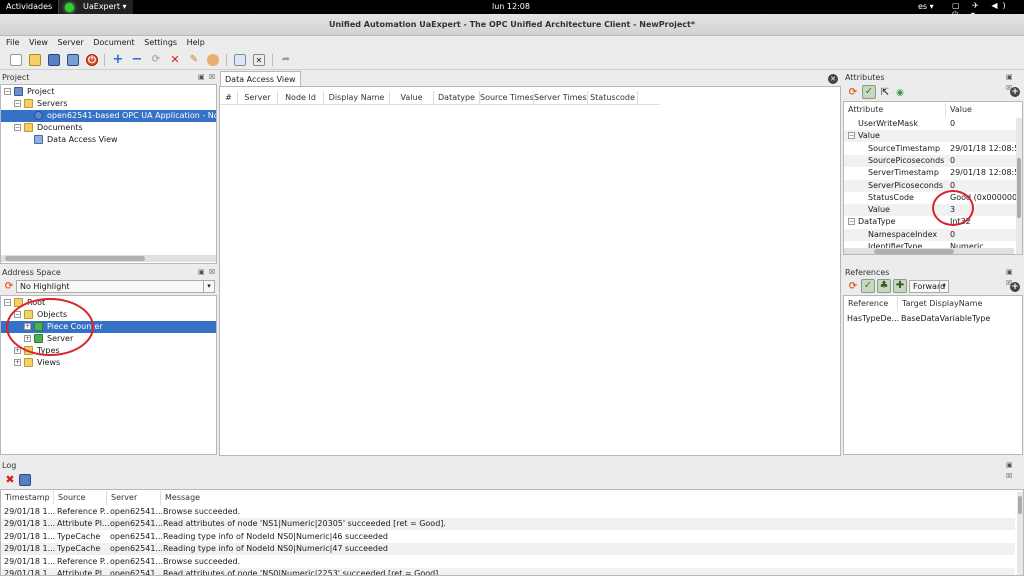 The width and height of the screenshot is (1024, 576). I want to click on attr-record-icon: ◉, so click(900, 93).